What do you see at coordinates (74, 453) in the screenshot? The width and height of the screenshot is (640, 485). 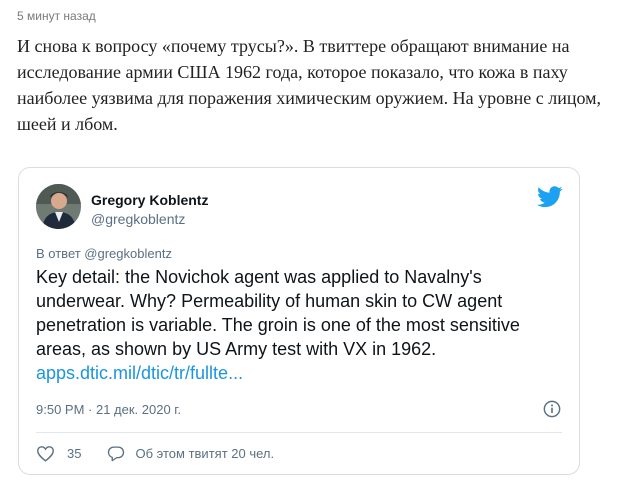 I see `like-count: 35` at bounding box center [74, 453].